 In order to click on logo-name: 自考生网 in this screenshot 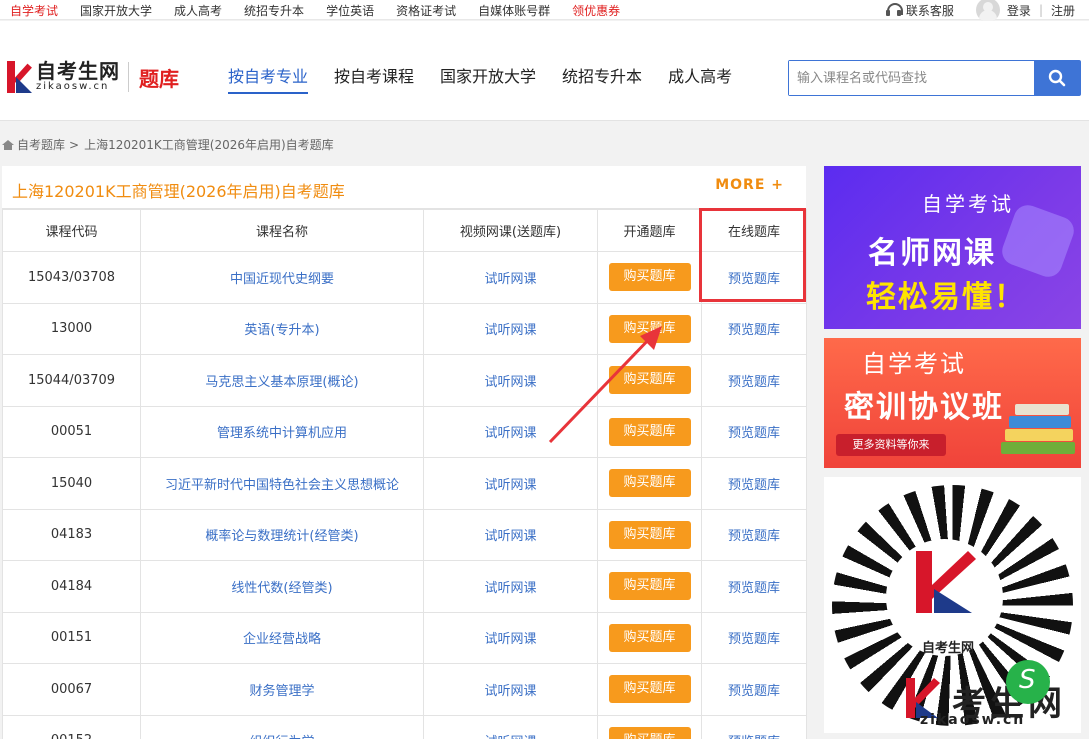, I will do `click(78, 71)`.